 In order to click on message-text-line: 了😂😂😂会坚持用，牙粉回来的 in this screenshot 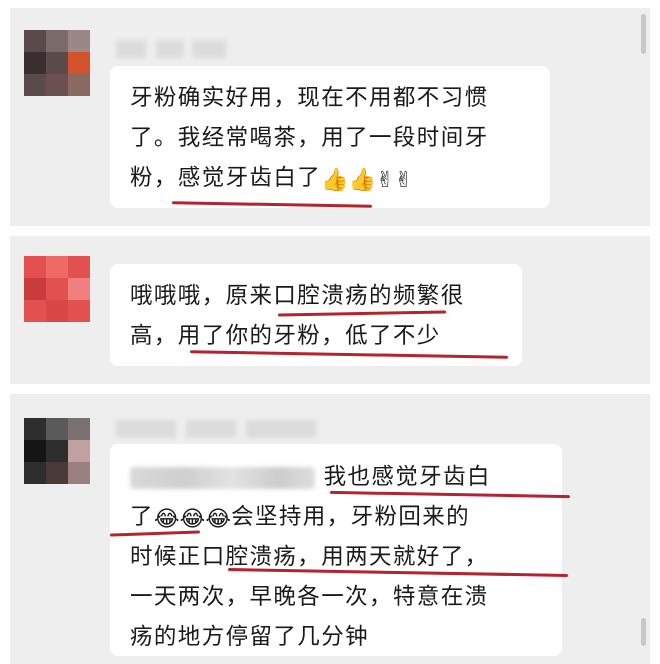, I will do `click(300, 517)`.